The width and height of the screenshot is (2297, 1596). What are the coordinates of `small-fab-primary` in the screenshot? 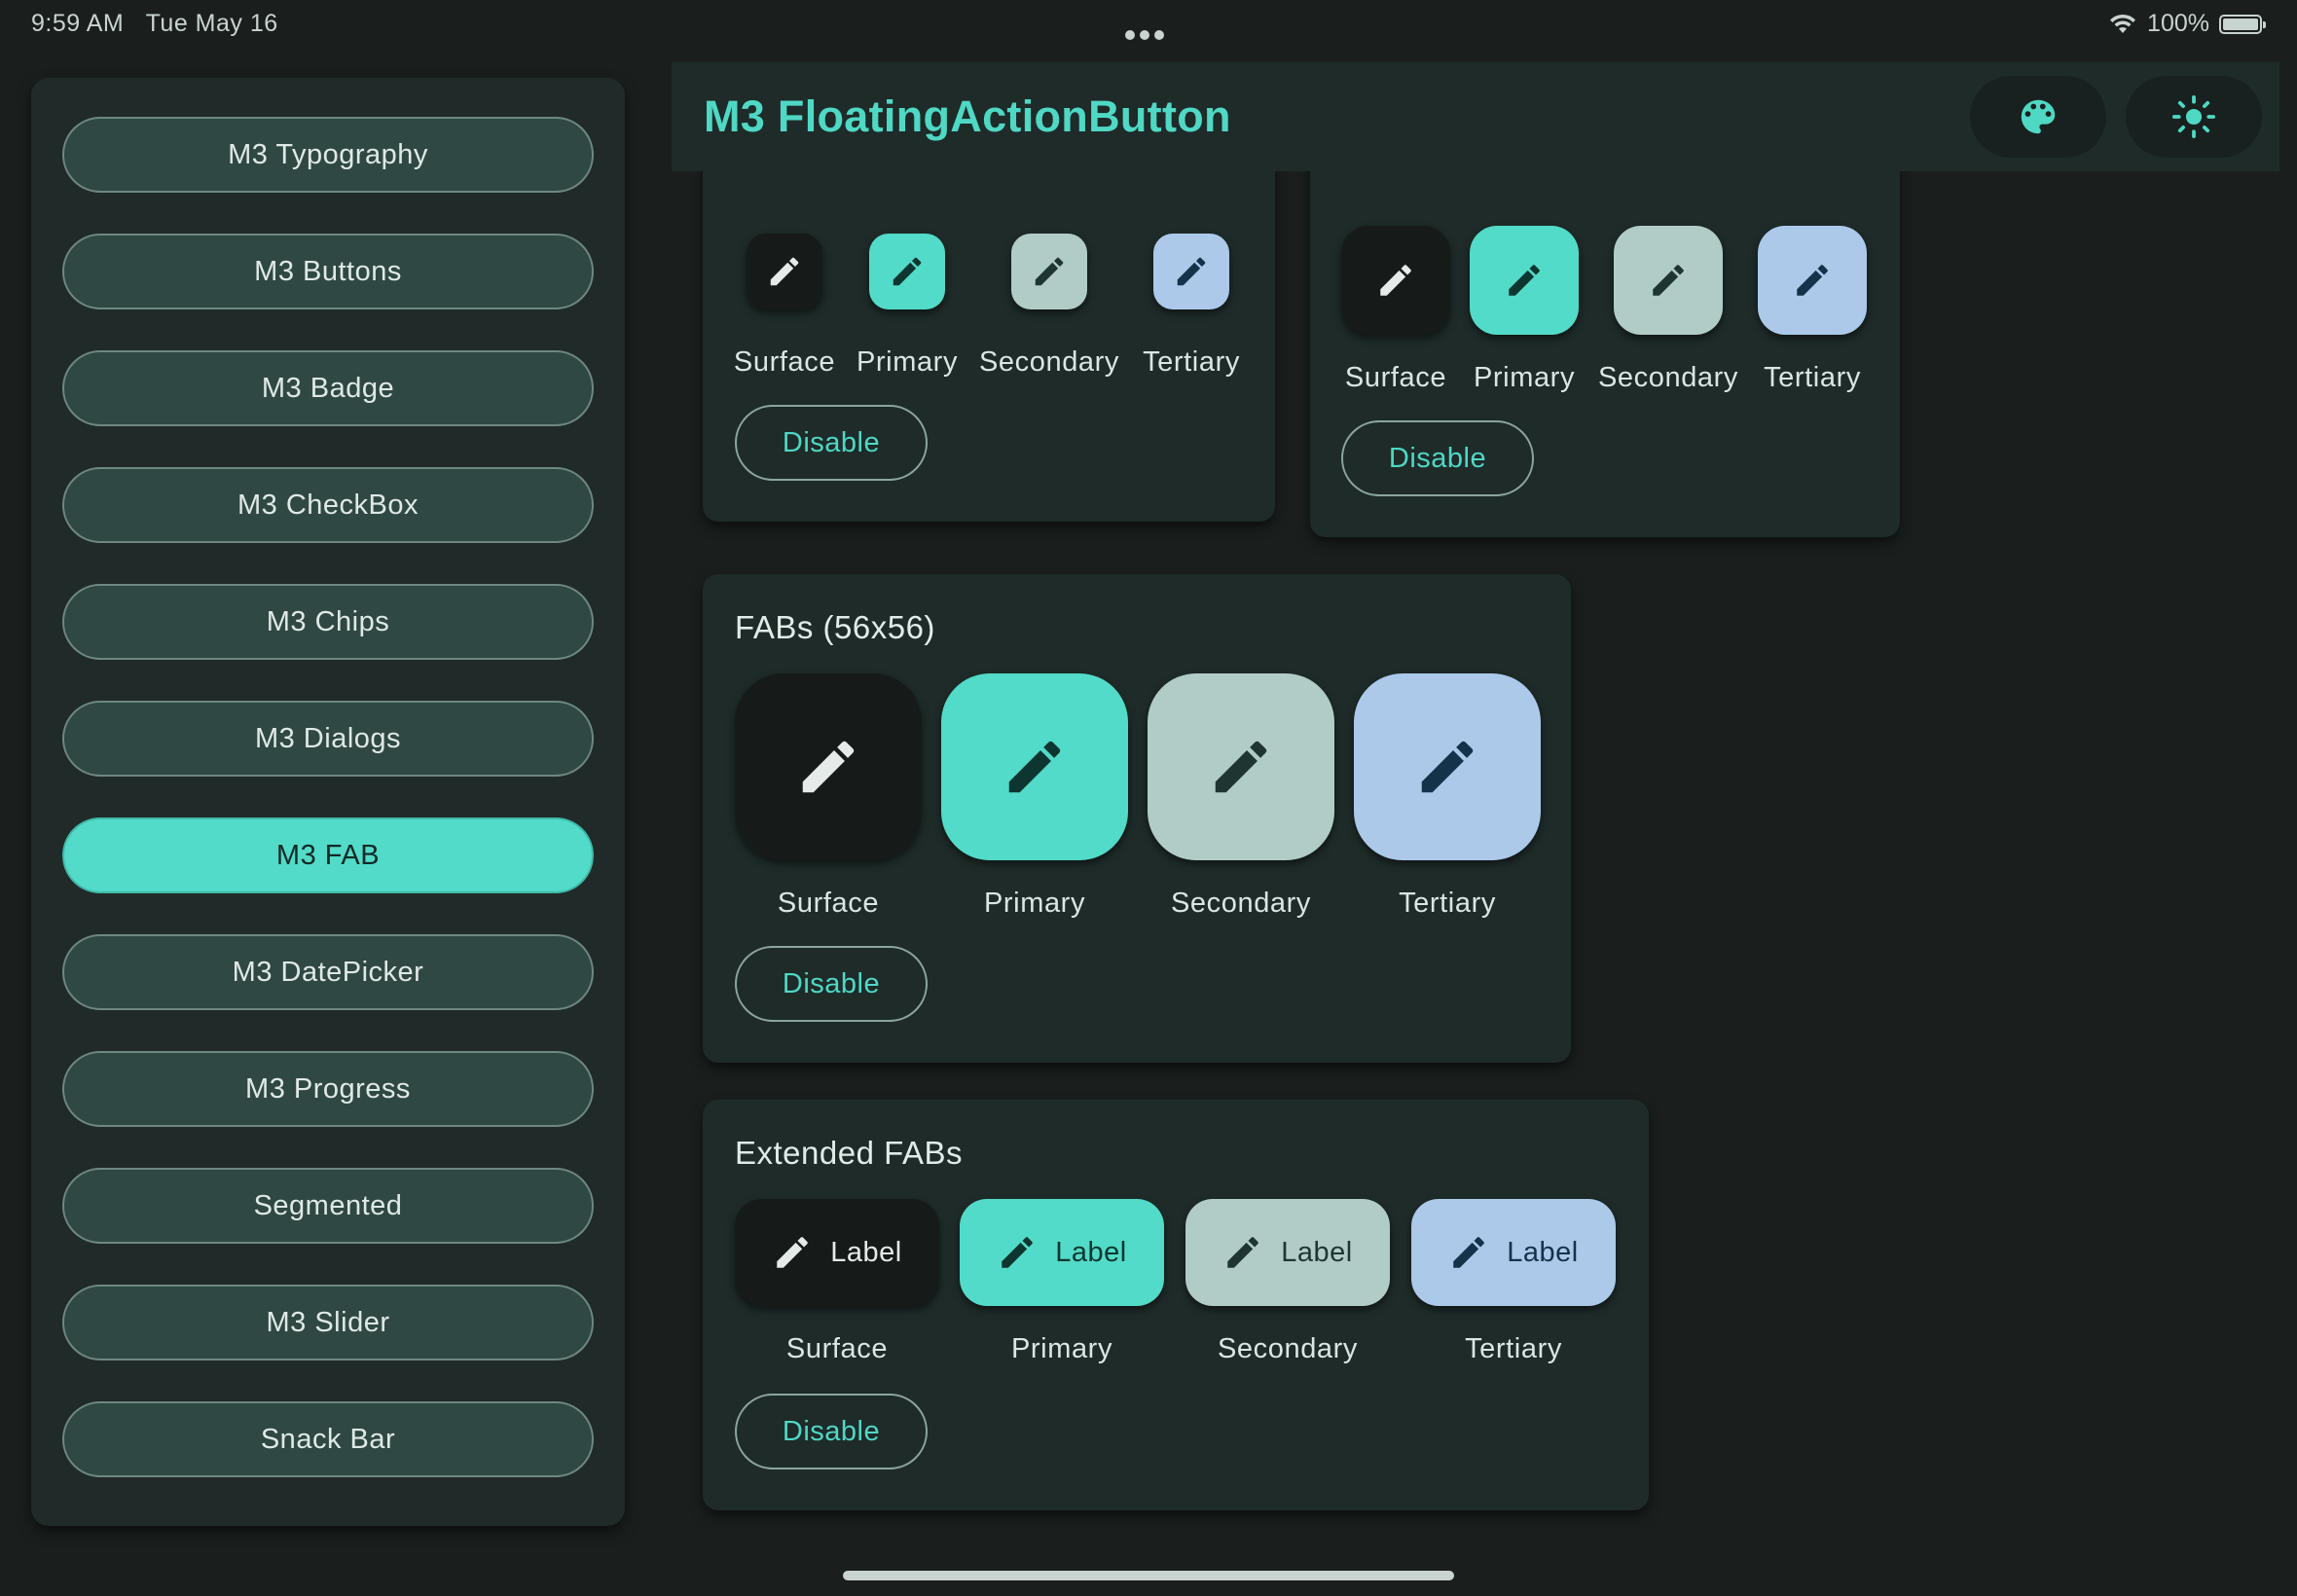 It's located at (907, 271).